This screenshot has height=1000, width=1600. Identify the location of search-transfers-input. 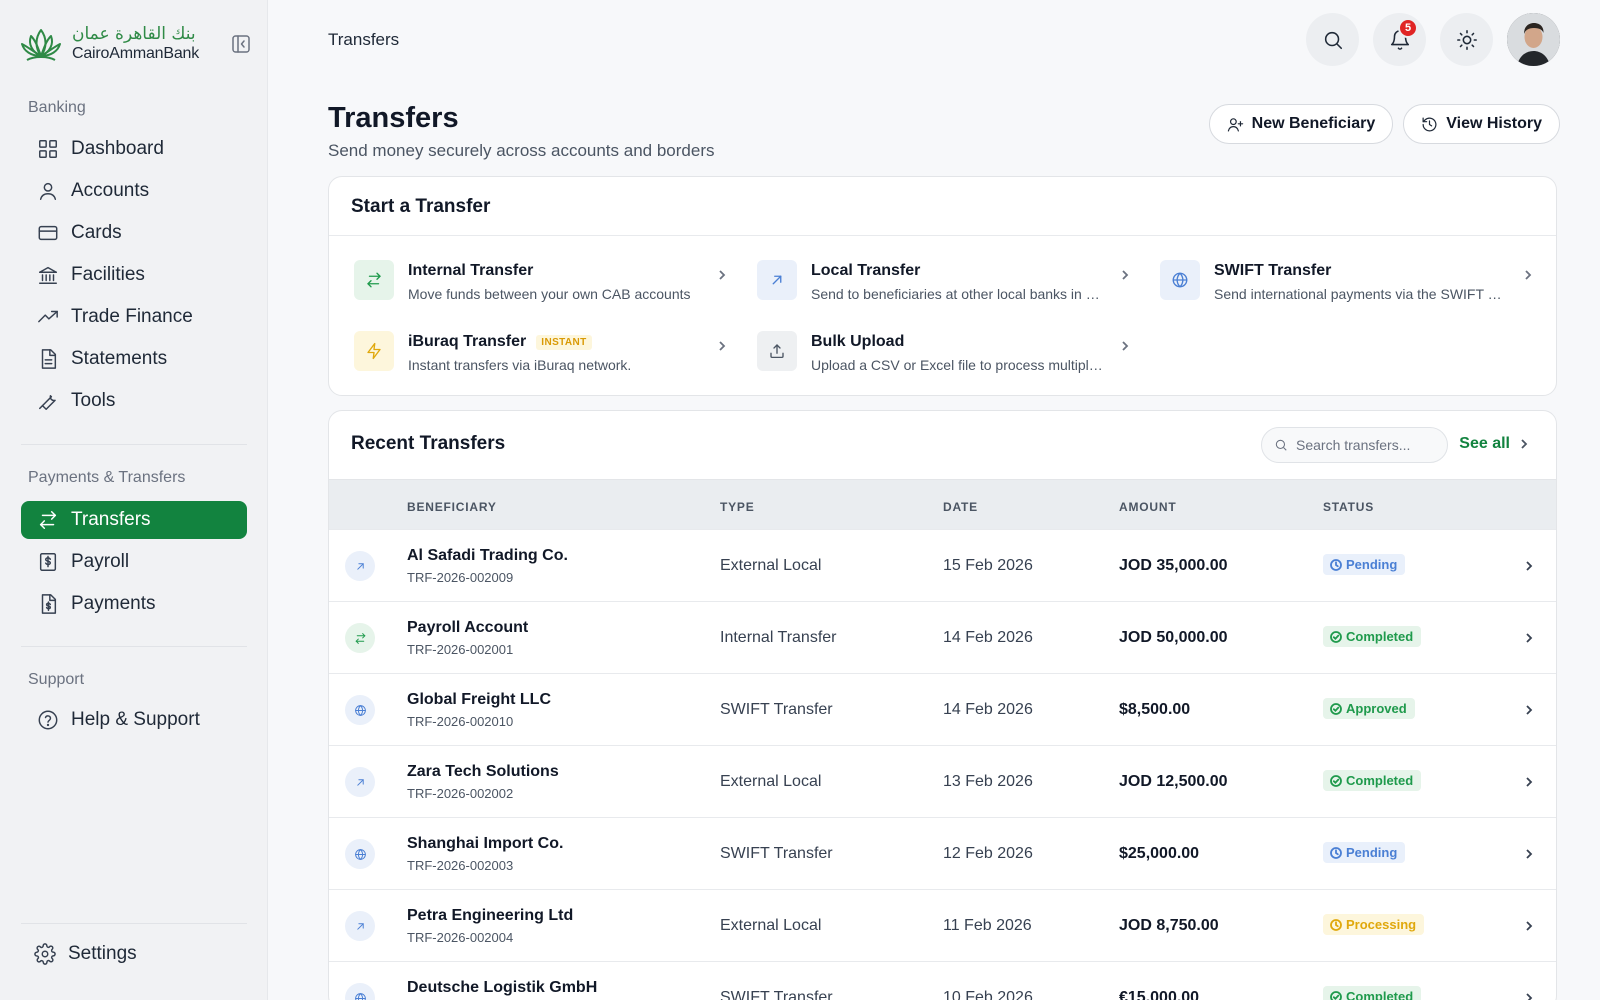
(1366, 445).